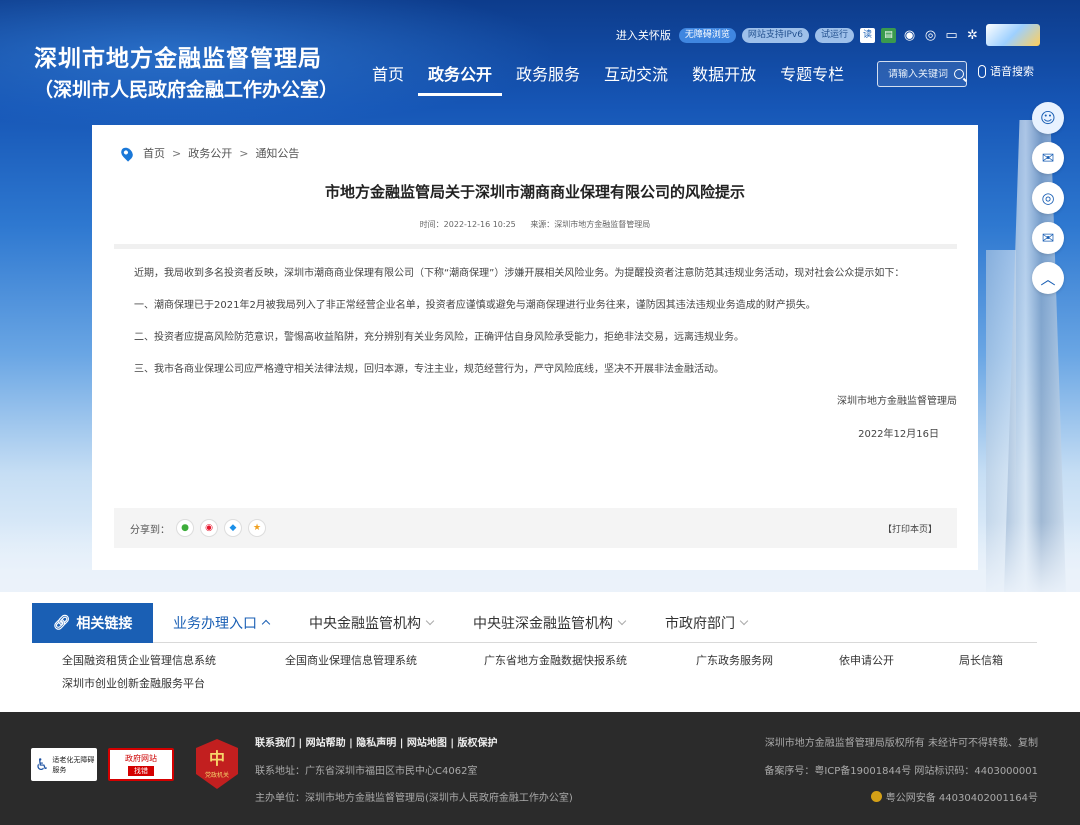  I want to click on footer-icp: 备案序号：粤ICP备19001844号 网站标识码：4403000001, so click(901, 769).